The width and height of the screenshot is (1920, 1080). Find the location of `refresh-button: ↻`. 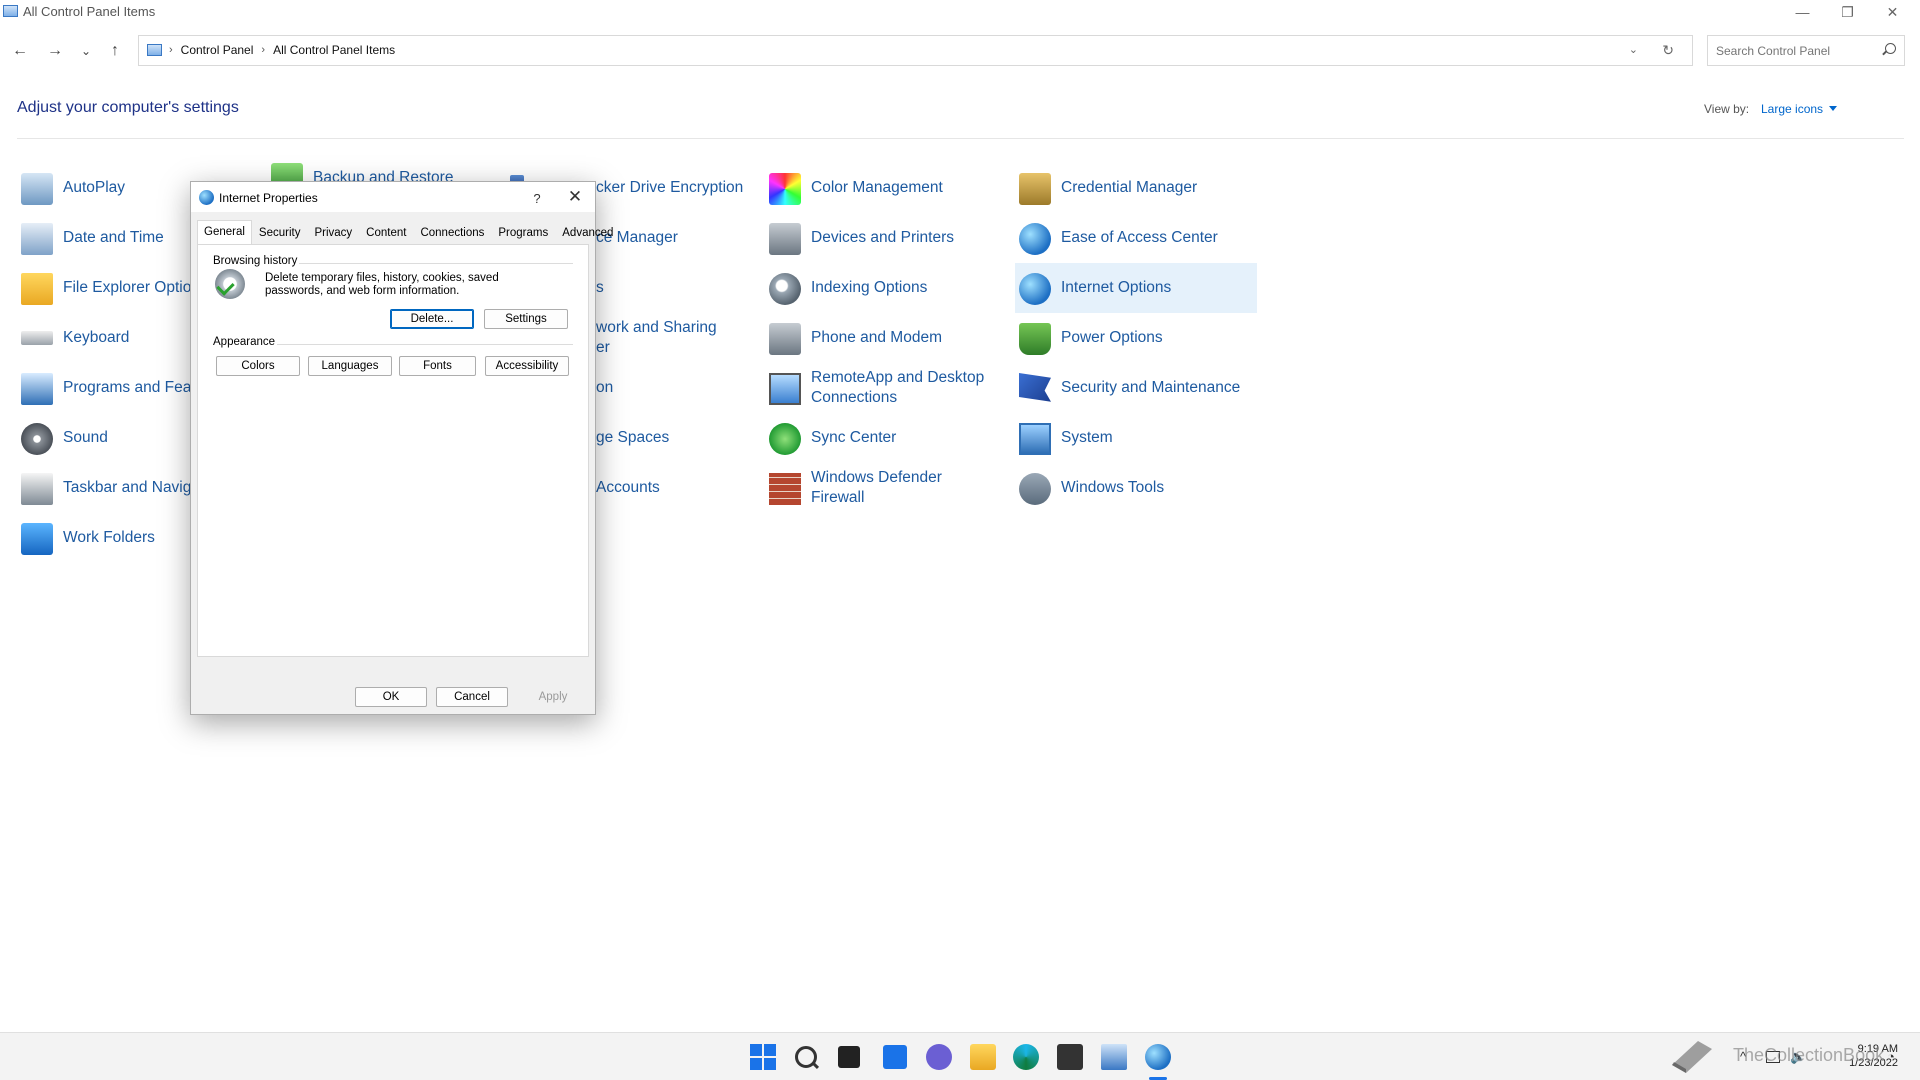

refresh-button: ↻ is located at coordinates (1668, 50).